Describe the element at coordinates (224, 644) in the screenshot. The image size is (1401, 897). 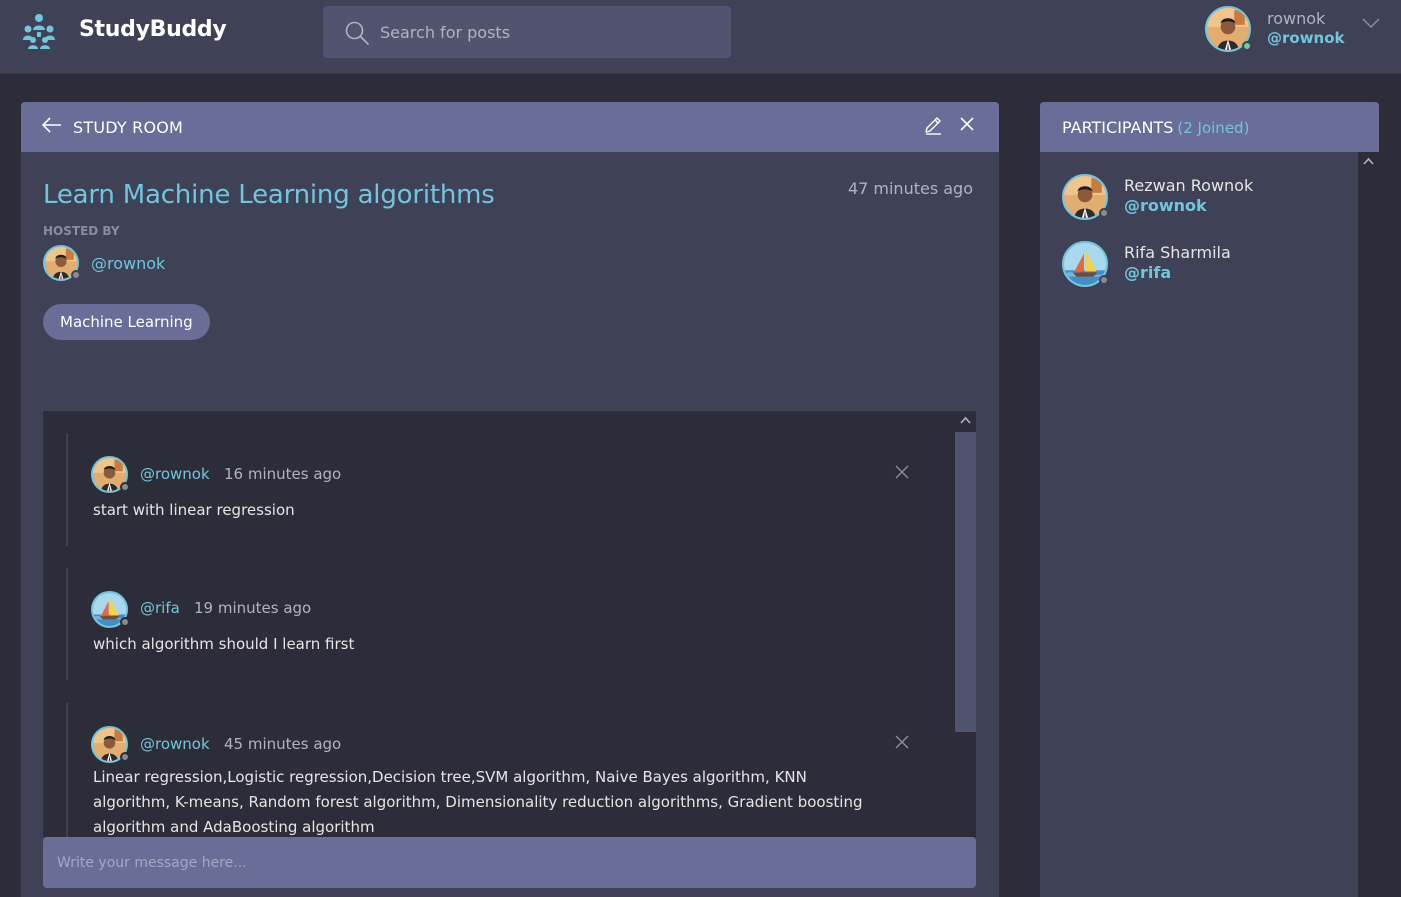
I see `message-body: which algorithm should I learn first` at that location.